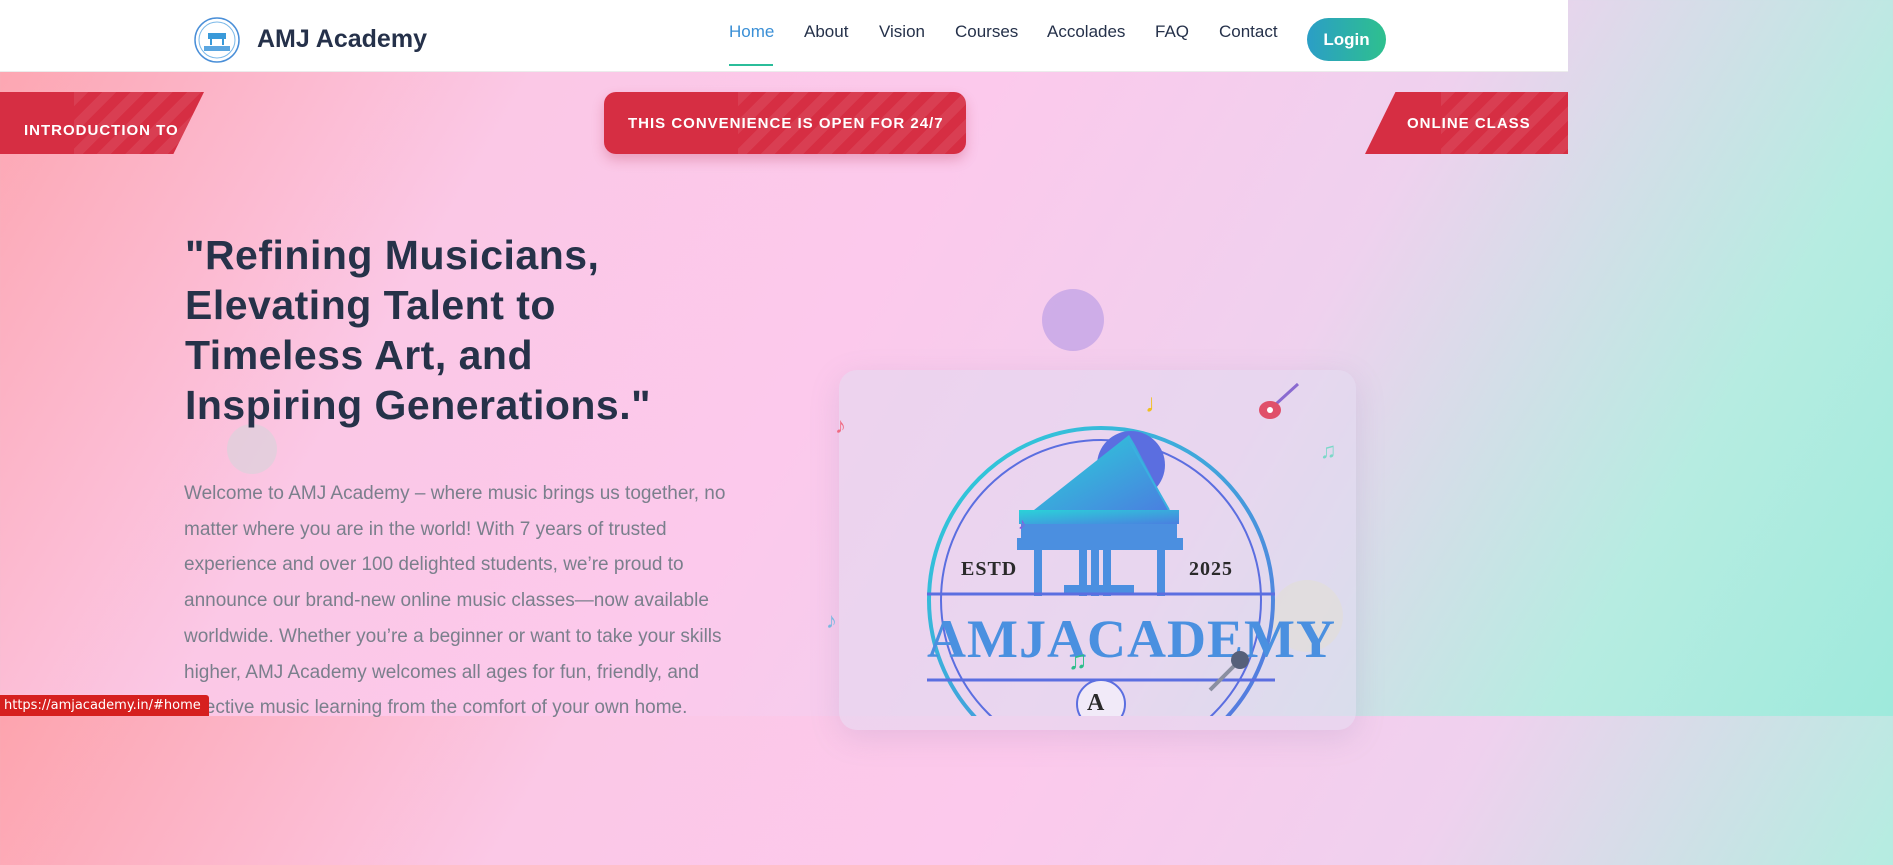 The image size is (1893, 865). What do you see at coordinates (989, 569) in the screenshot?
I see `estd-label: ESTD` at bounding box center [989, 569].